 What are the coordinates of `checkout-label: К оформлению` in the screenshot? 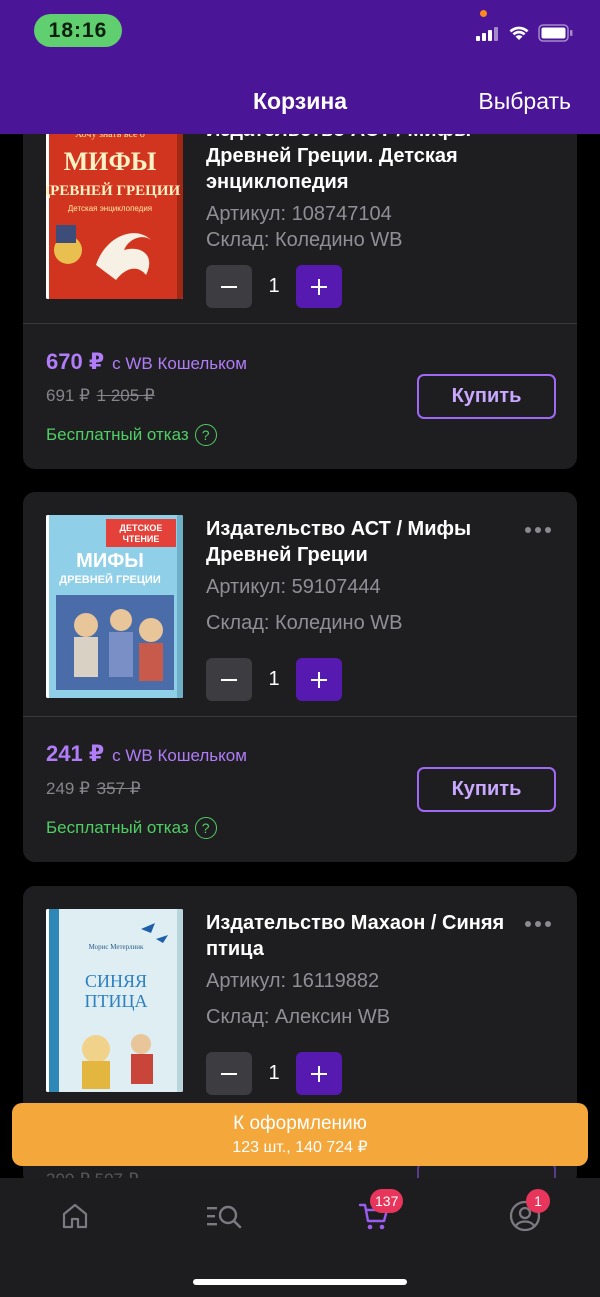 It's located at (300, 1123).